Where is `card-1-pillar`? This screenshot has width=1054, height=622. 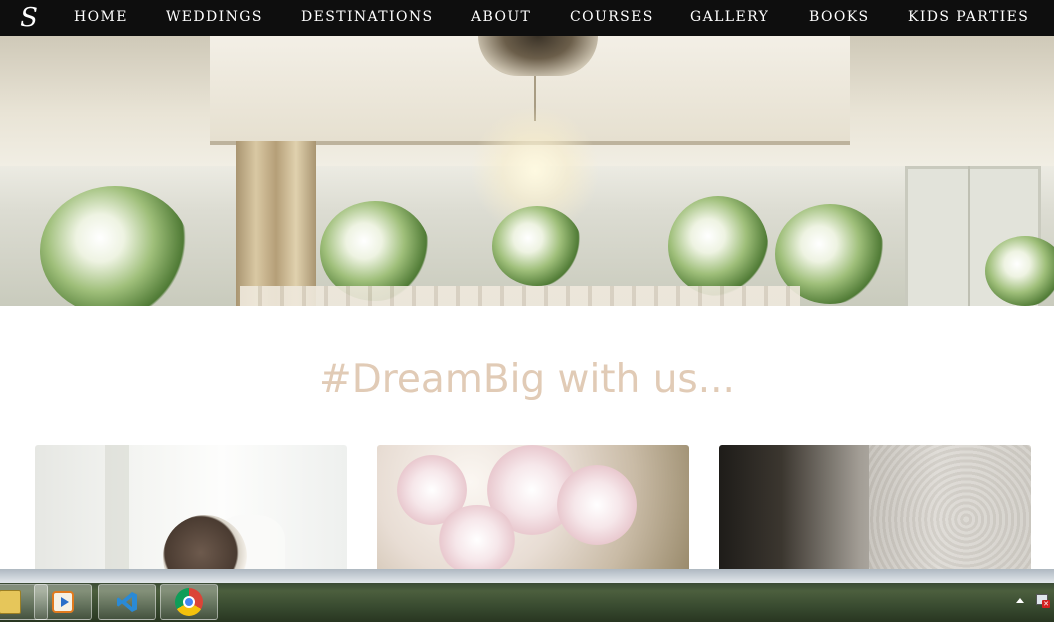 card-1-pillar is located at coordinates (117, 507).